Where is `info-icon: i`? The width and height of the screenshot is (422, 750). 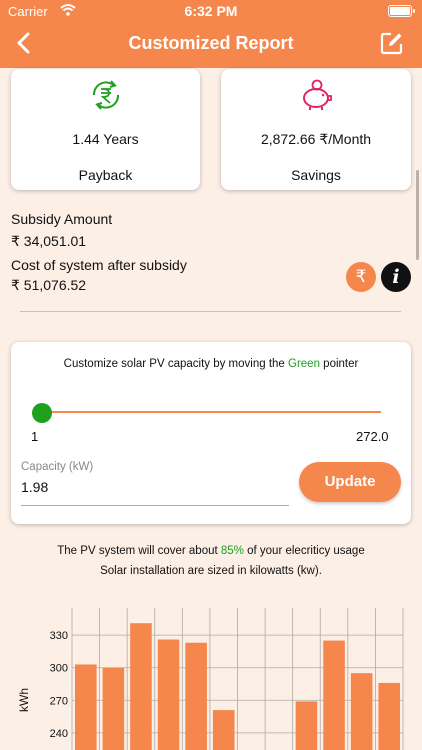
info-icon: i is located at coordinates (396, 277).